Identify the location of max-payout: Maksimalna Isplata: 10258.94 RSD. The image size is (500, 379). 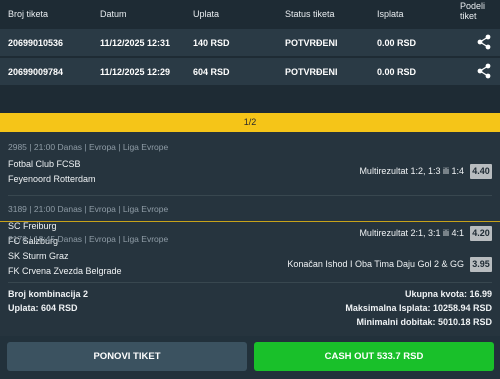
(418, 308).